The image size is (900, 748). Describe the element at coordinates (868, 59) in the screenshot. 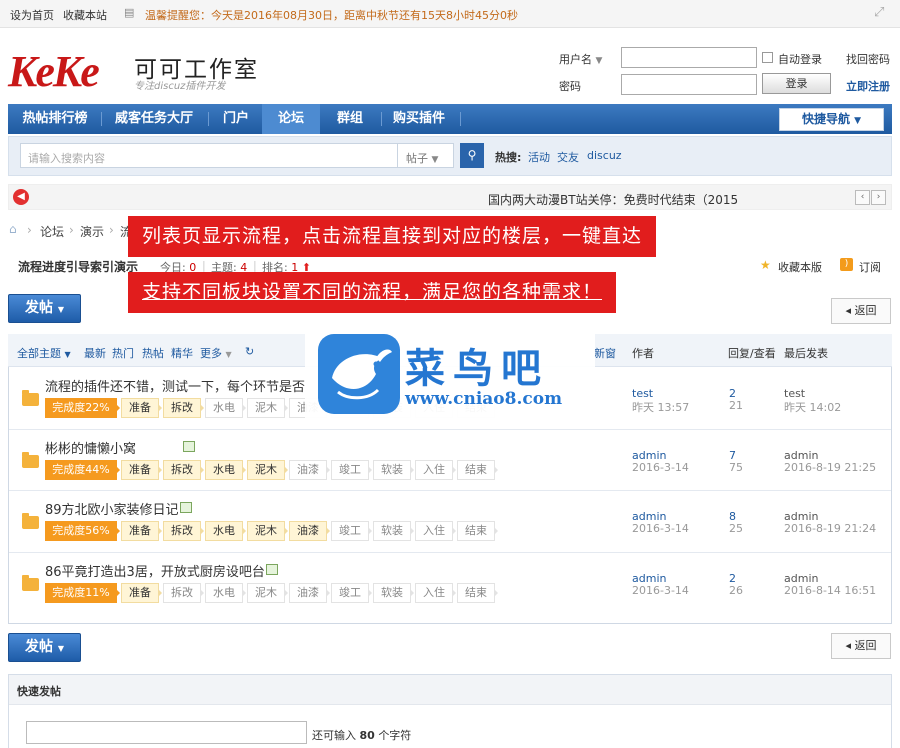

I see `forgot-password-link: 找回密码` at that location.